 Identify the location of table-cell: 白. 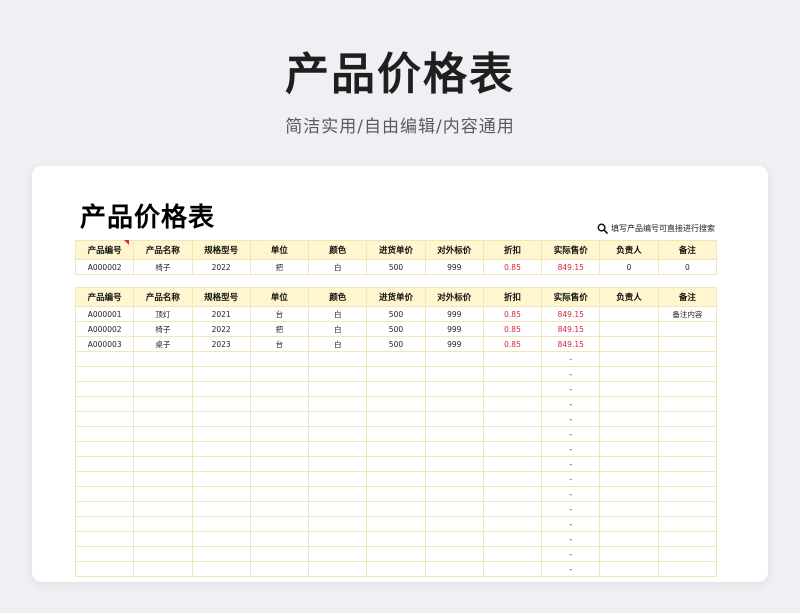
(338, 267).